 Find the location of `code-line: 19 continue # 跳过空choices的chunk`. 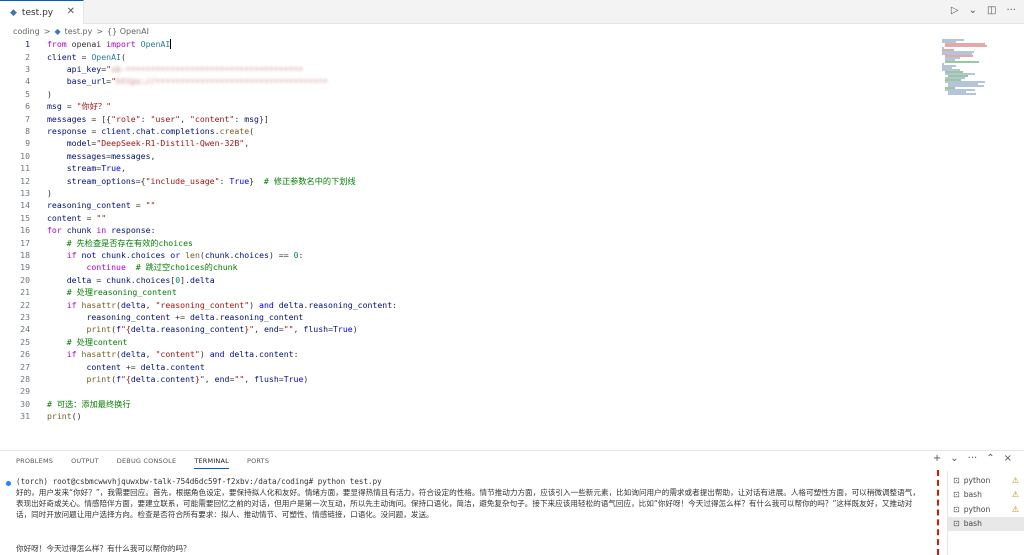

code-line: 19 continue # 跳过空choices的chunk is located at coordinates (470, 267).